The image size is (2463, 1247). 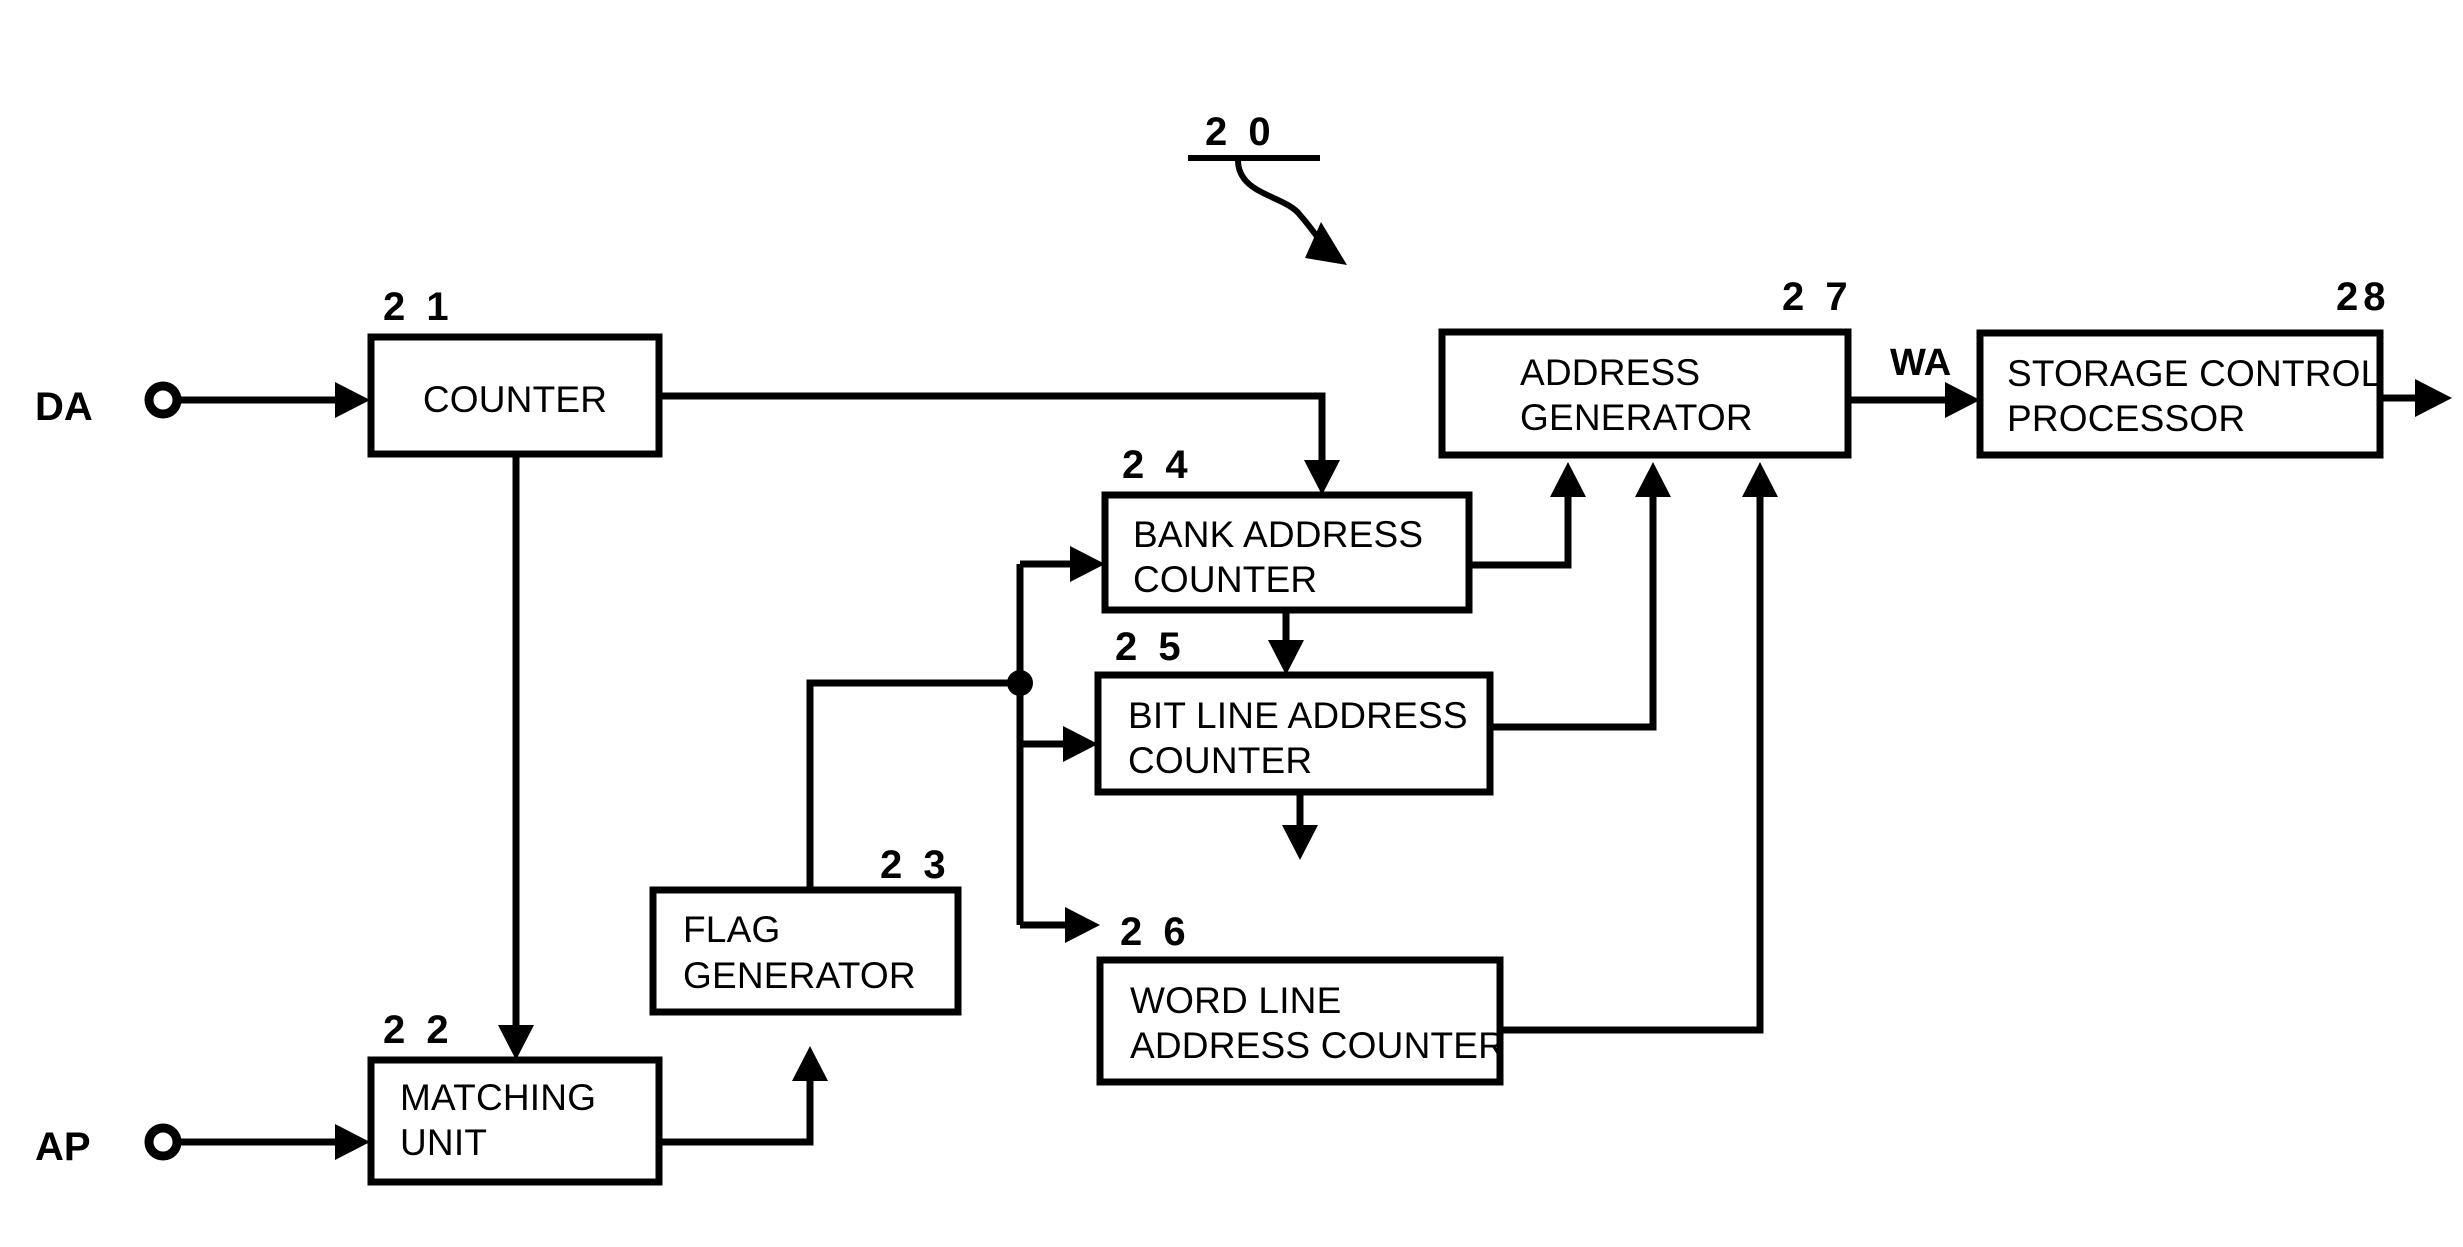 I want to click on arrow-storage-output, so click(x=2433, y=398).